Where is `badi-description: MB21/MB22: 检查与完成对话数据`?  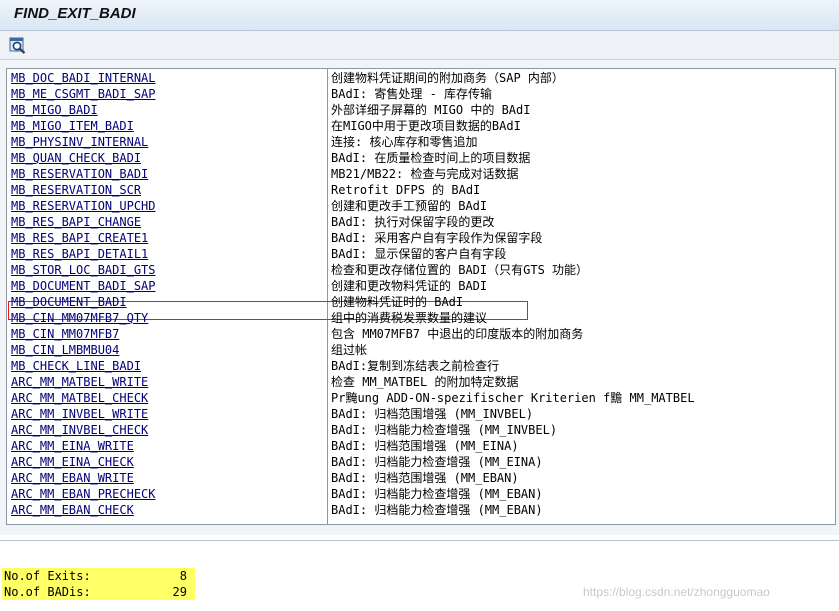
badi-description: MB21/MB22: 检查与完成对话数据 is located at coordinates (425, 174).